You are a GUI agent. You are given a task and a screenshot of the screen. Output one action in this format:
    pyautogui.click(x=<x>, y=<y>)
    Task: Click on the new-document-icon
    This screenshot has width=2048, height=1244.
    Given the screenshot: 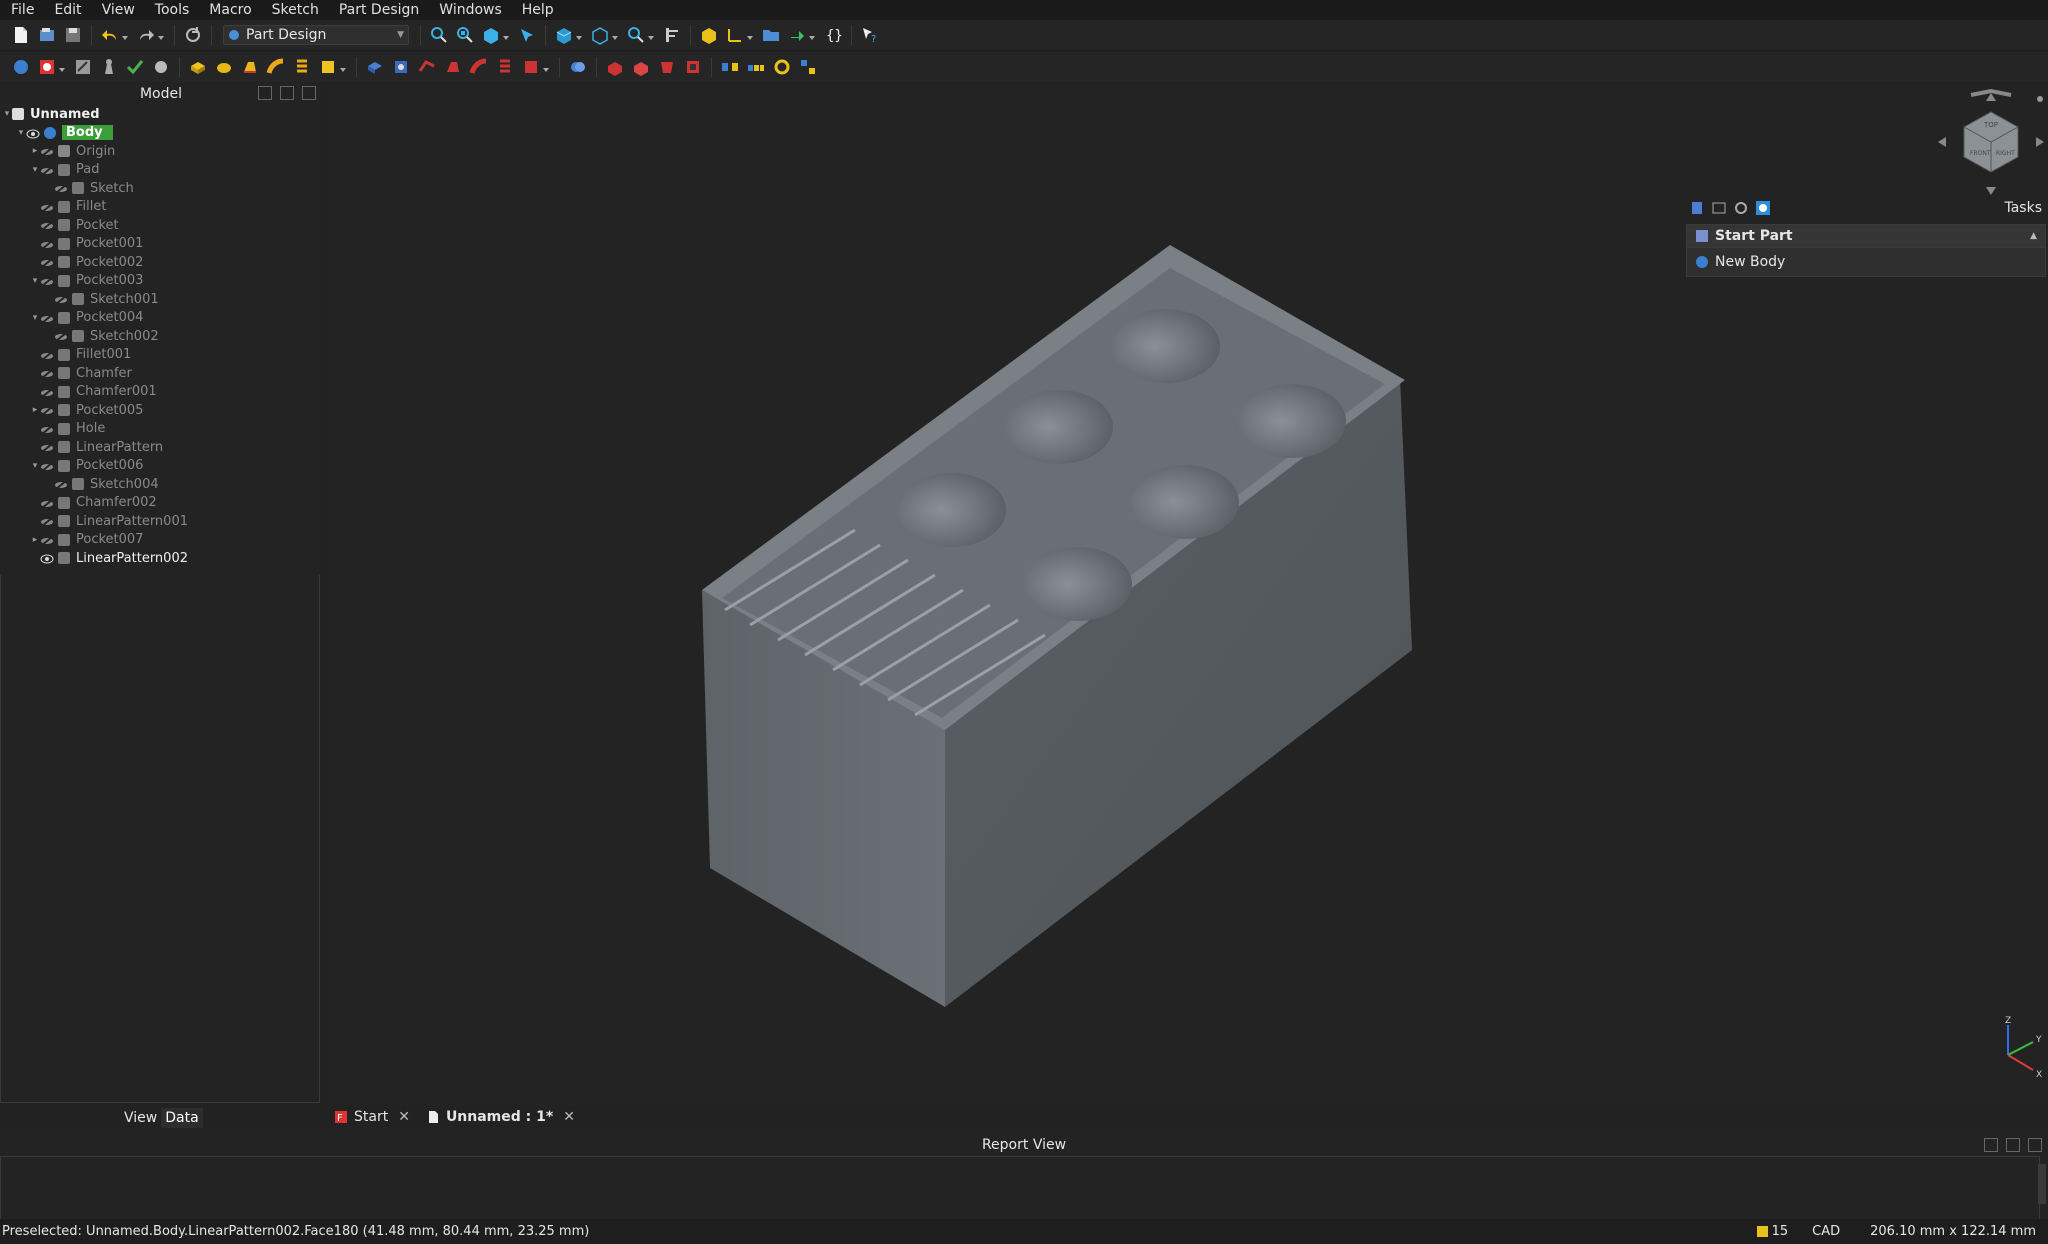 What is the action you would take?
    pyautogui.click(x=21, y=35)
    